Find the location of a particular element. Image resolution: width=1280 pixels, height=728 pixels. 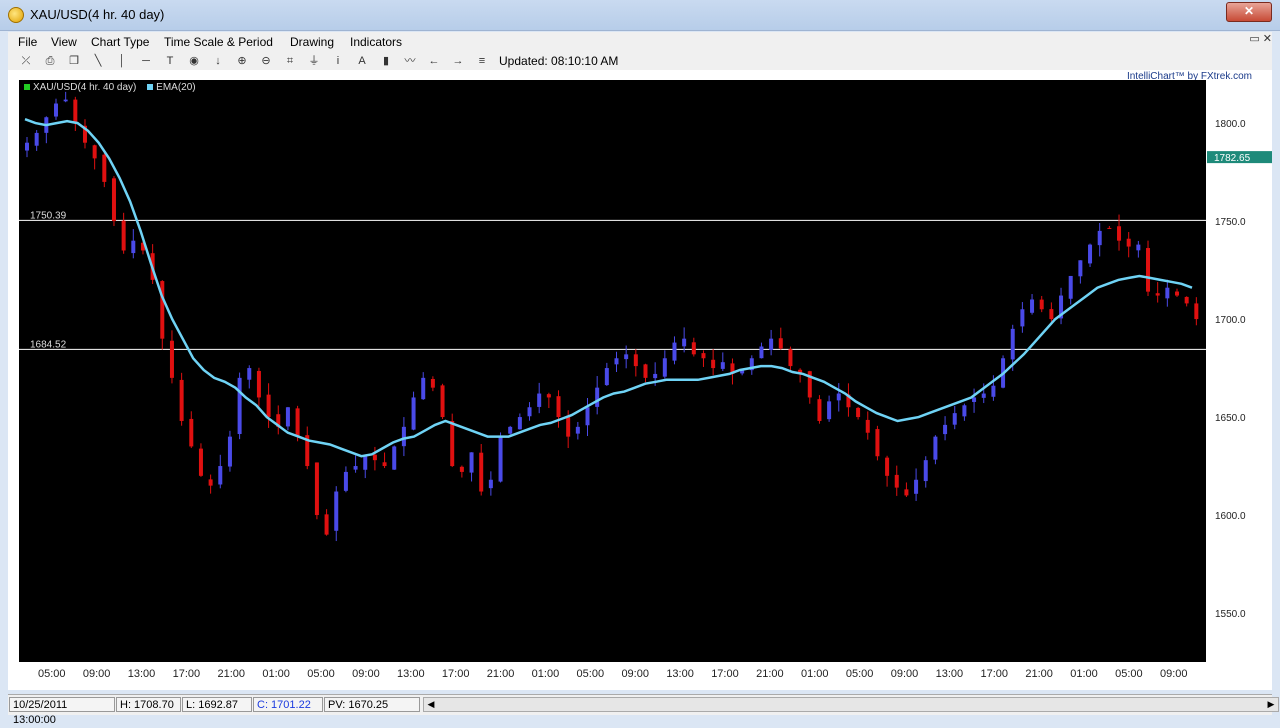

scroll-left-icon: ◀ is located at coordinates (431, 704).